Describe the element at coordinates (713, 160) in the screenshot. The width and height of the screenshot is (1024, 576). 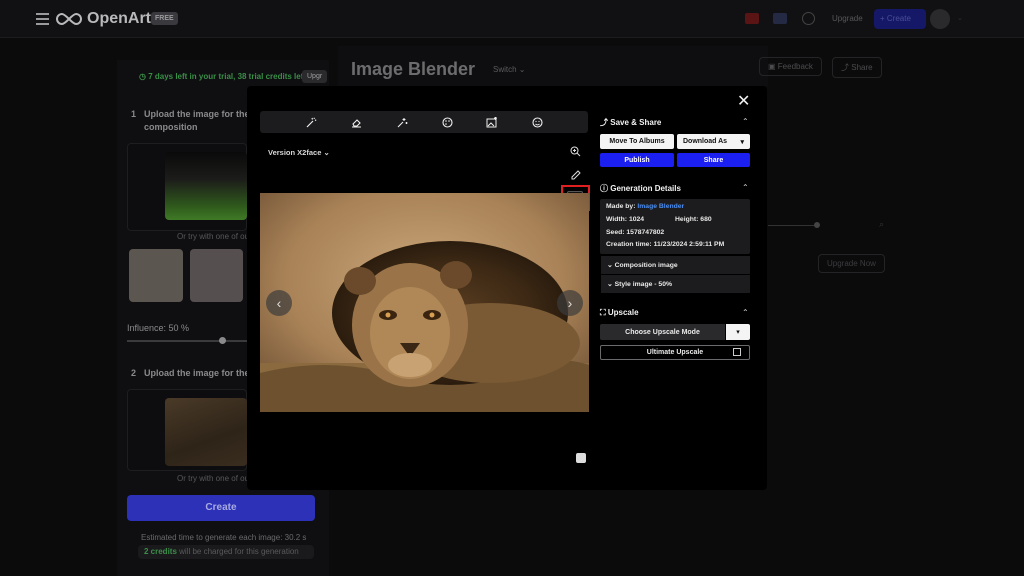
I see `share-button: Share` at that location.